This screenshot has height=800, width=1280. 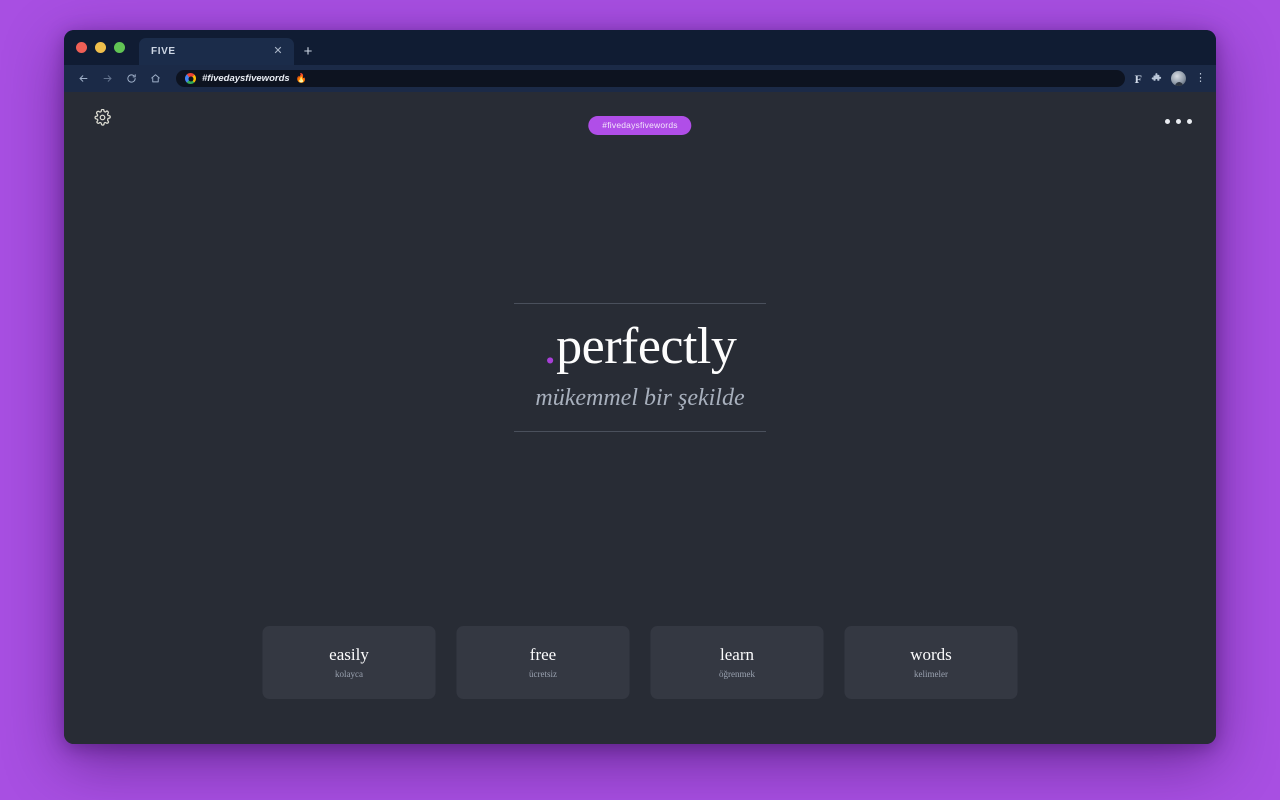 What do you see at coordinates (107, 47) in the screenshot?
I see `window-traffic-lights` at bounding box center [107, 47].